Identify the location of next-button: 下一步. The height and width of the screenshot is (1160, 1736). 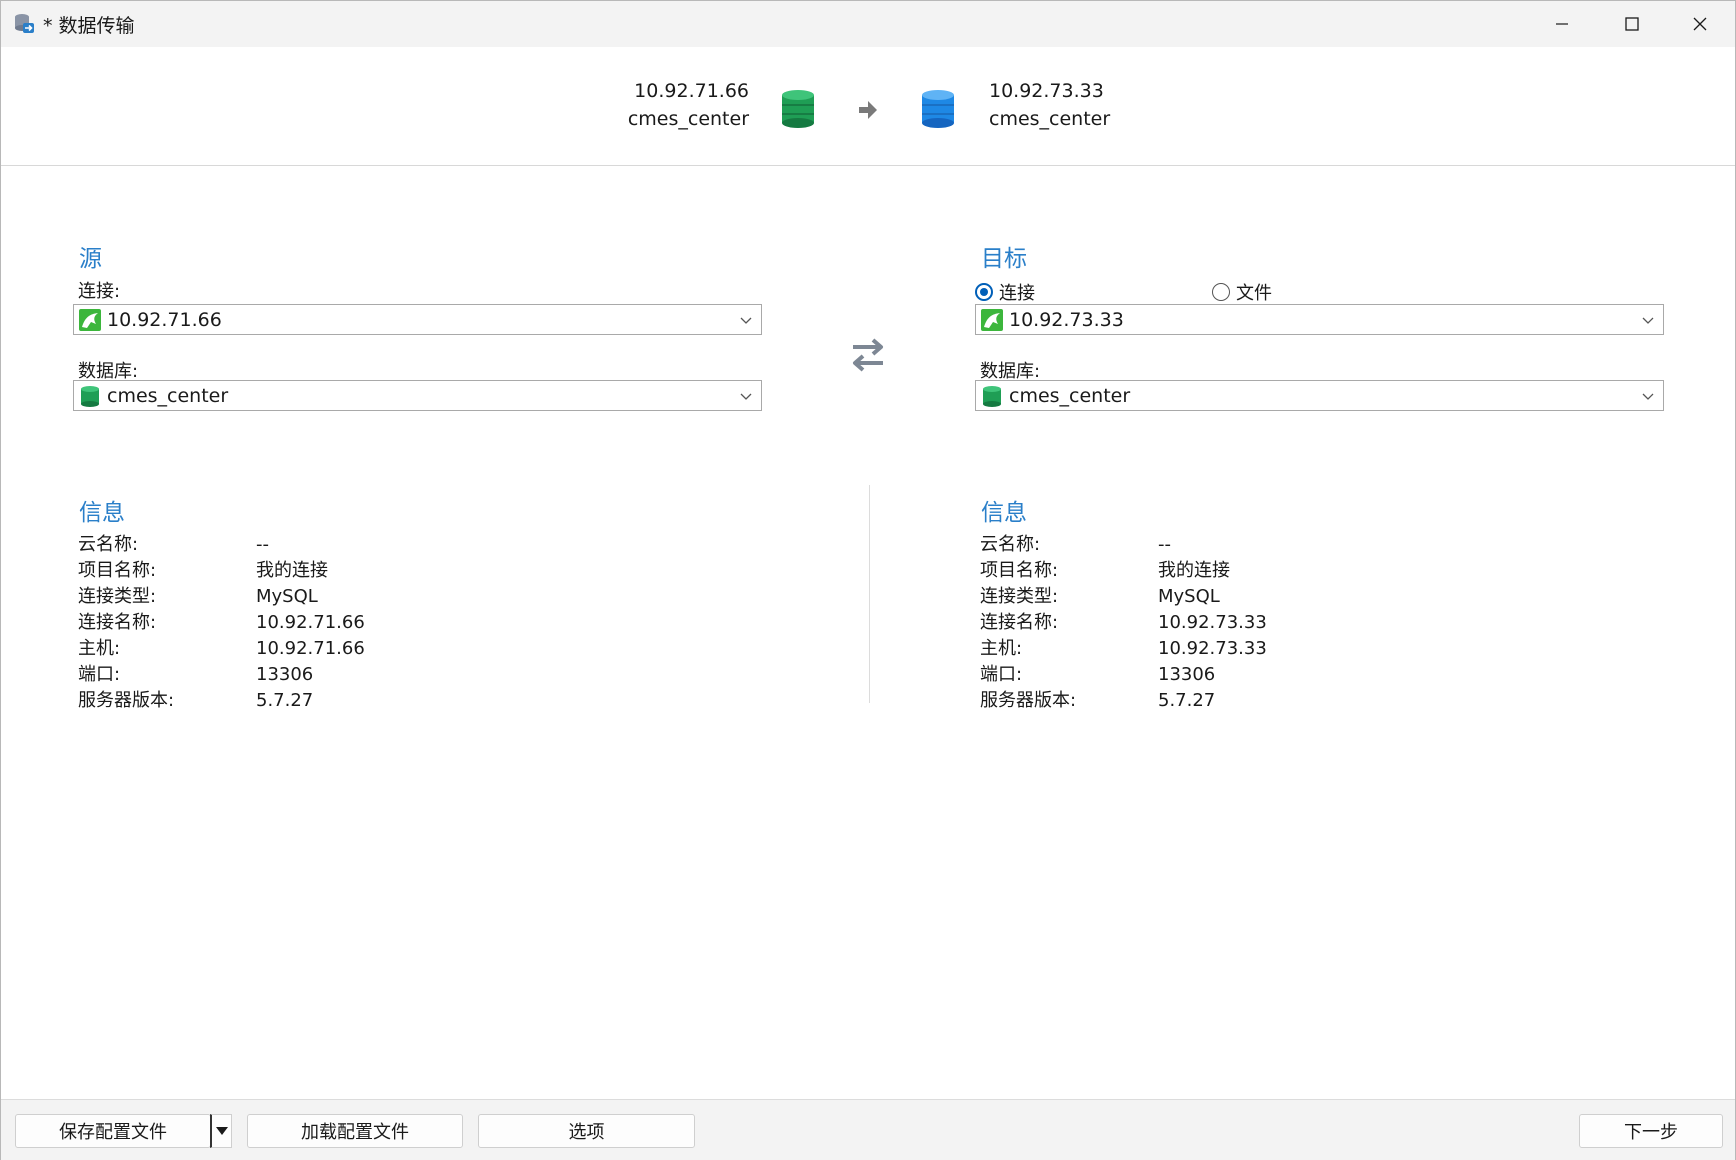
(1651, 1131).